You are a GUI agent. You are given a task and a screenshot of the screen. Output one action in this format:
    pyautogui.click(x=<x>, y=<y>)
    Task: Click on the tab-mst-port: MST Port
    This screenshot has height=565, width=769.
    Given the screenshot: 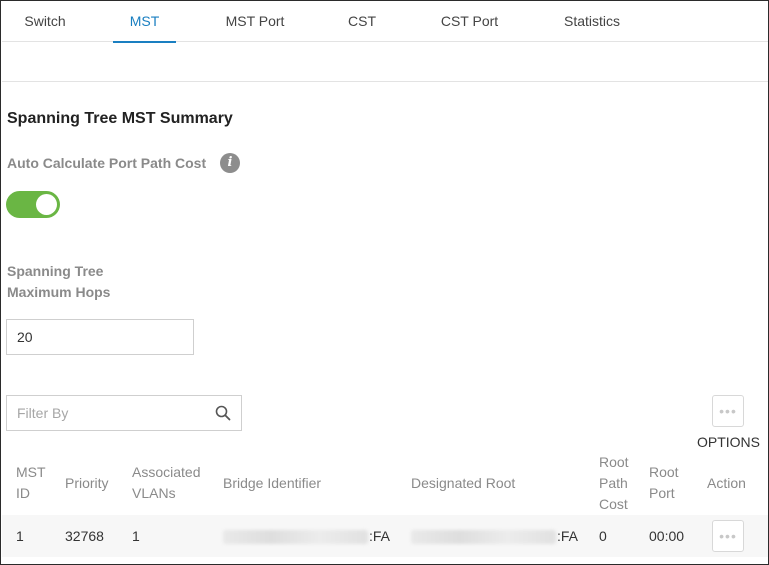 What is the action you would take?
    pyautogui.click(x=255, y=21)
    